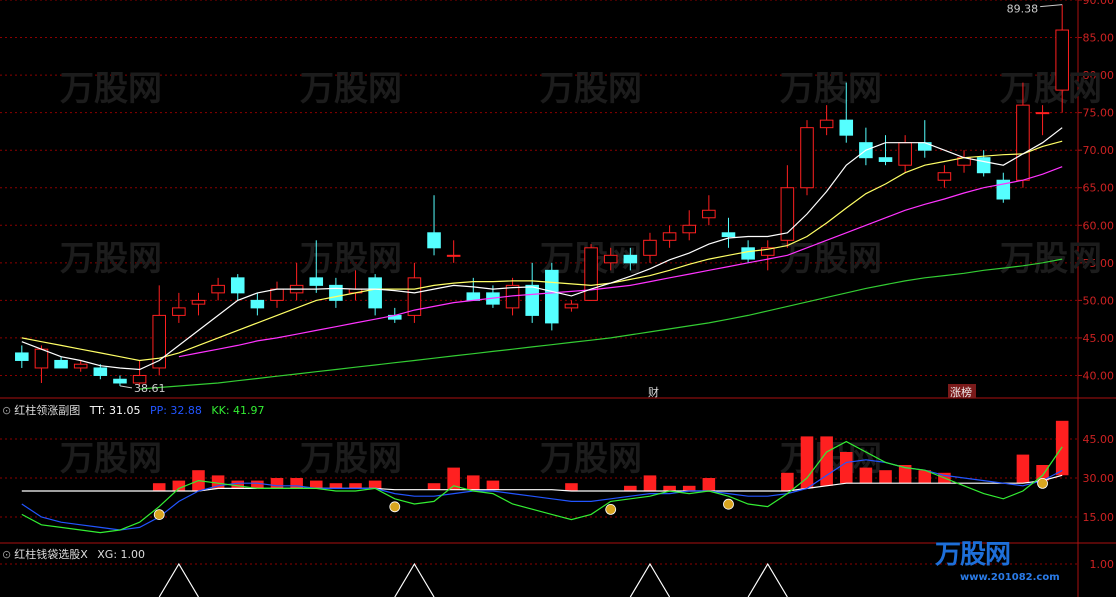 This screenshot has height=597, width=1116. I want to click on high-pointer, so click(1051, 6).